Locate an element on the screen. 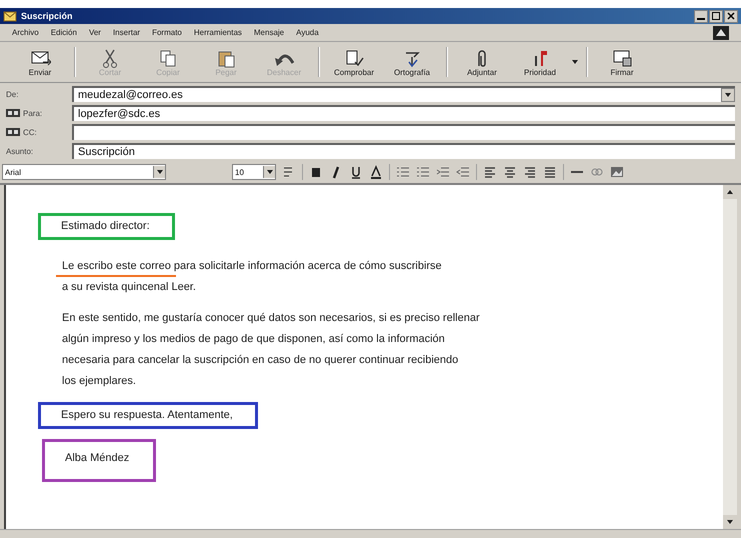  minimize-button is located at coordinates (701, 16).